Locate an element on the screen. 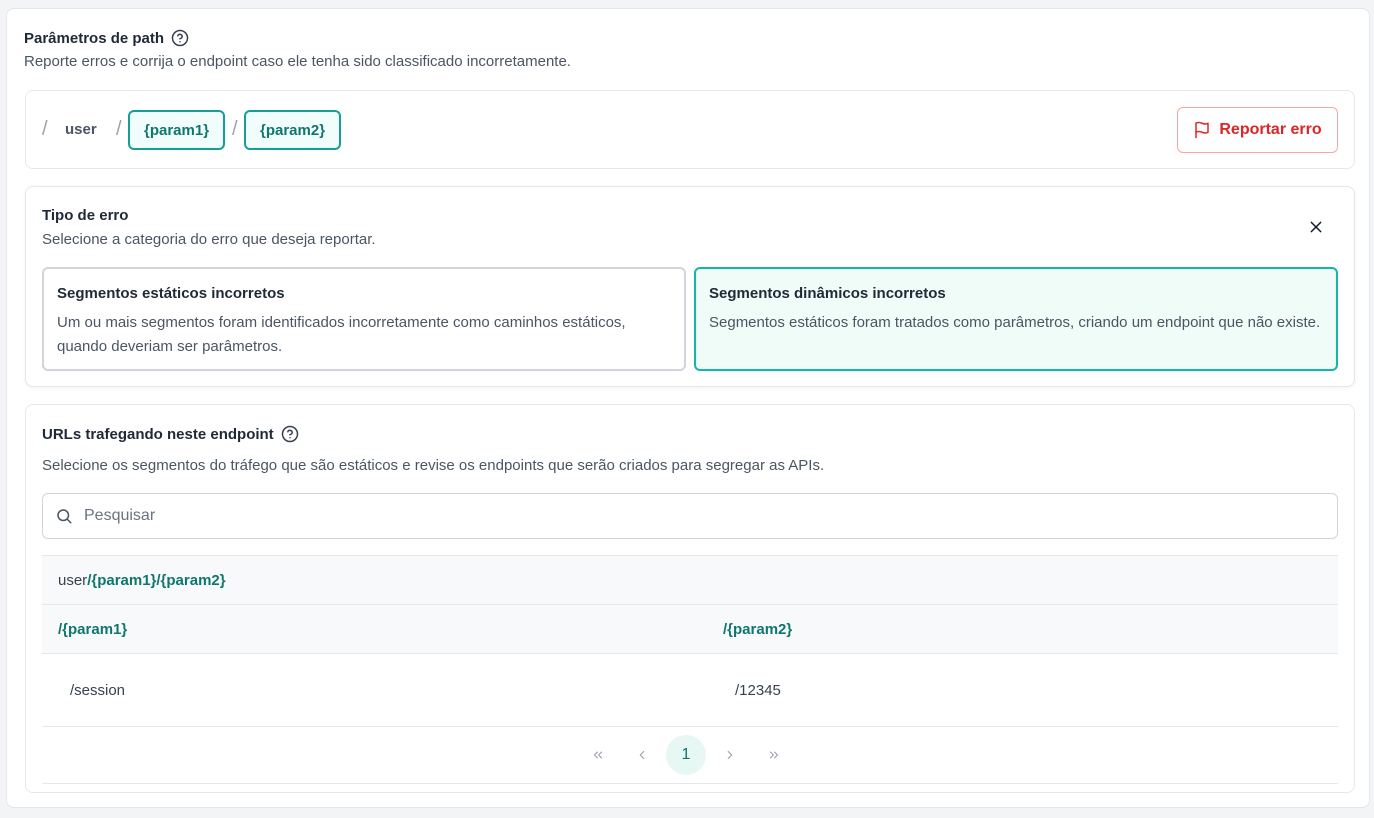 This screenshot has width=1374, height=818. report-error-label: Reportar erro is located at coordinates (1270, 129).